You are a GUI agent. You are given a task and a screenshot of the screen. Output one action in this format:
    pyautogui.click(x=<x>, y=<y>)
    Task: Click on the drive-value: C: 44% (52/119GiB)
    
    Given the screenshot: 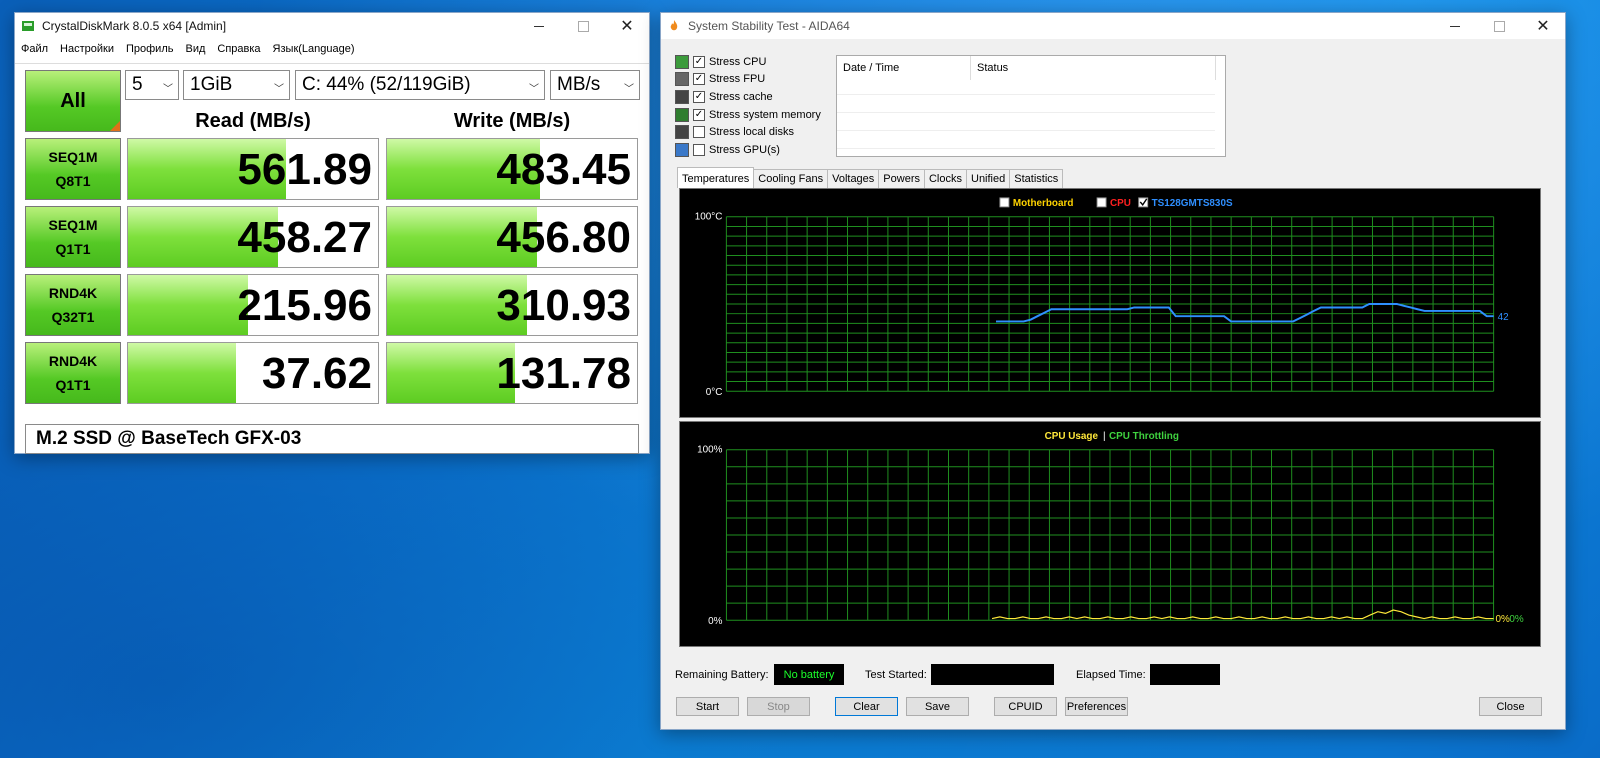 What is the action you would take?
    pyautogui.click(x=386, y=84)
    